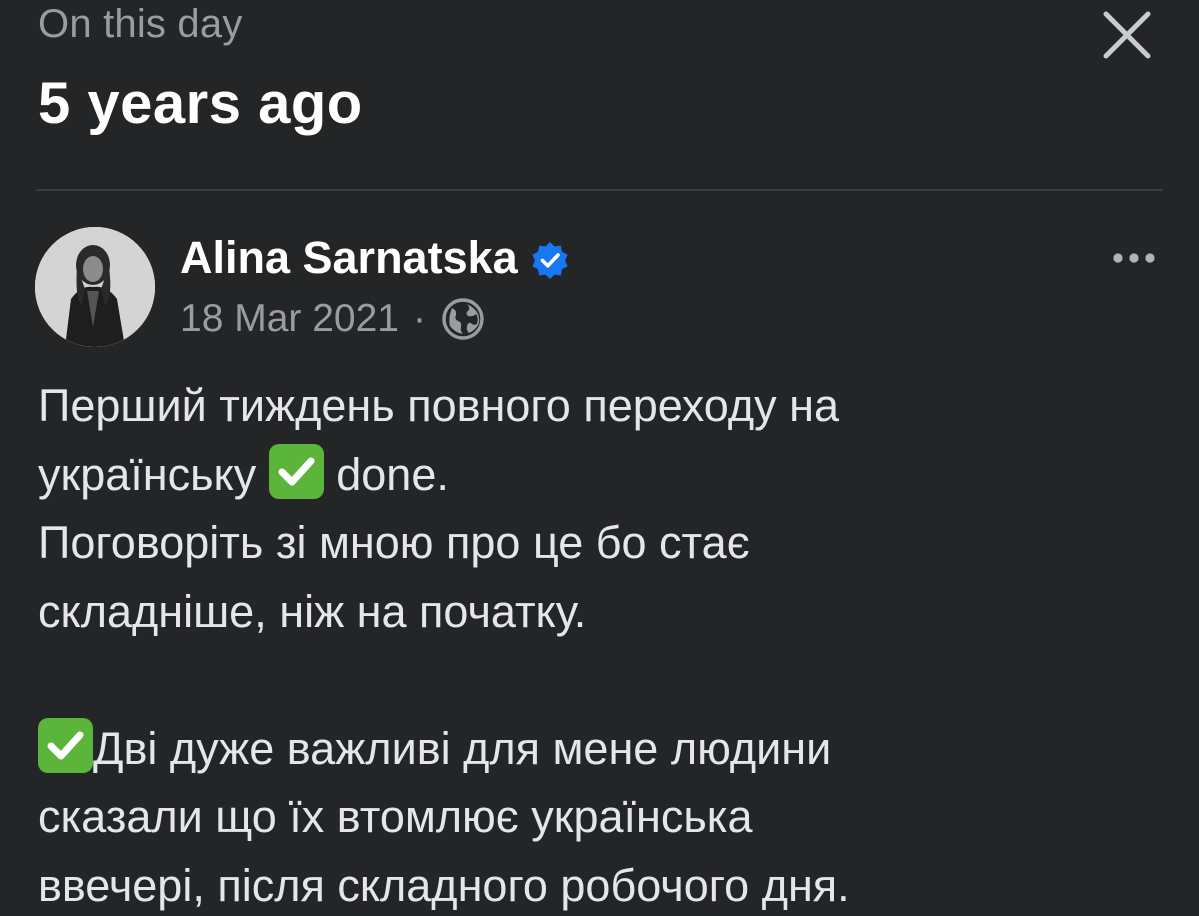 The width and height of the screenshot is (1199, 916). What do you see at coordinates (1134, 258) in the screenshot?
I see `more-options-icon` at bounding box center [1134, 258].